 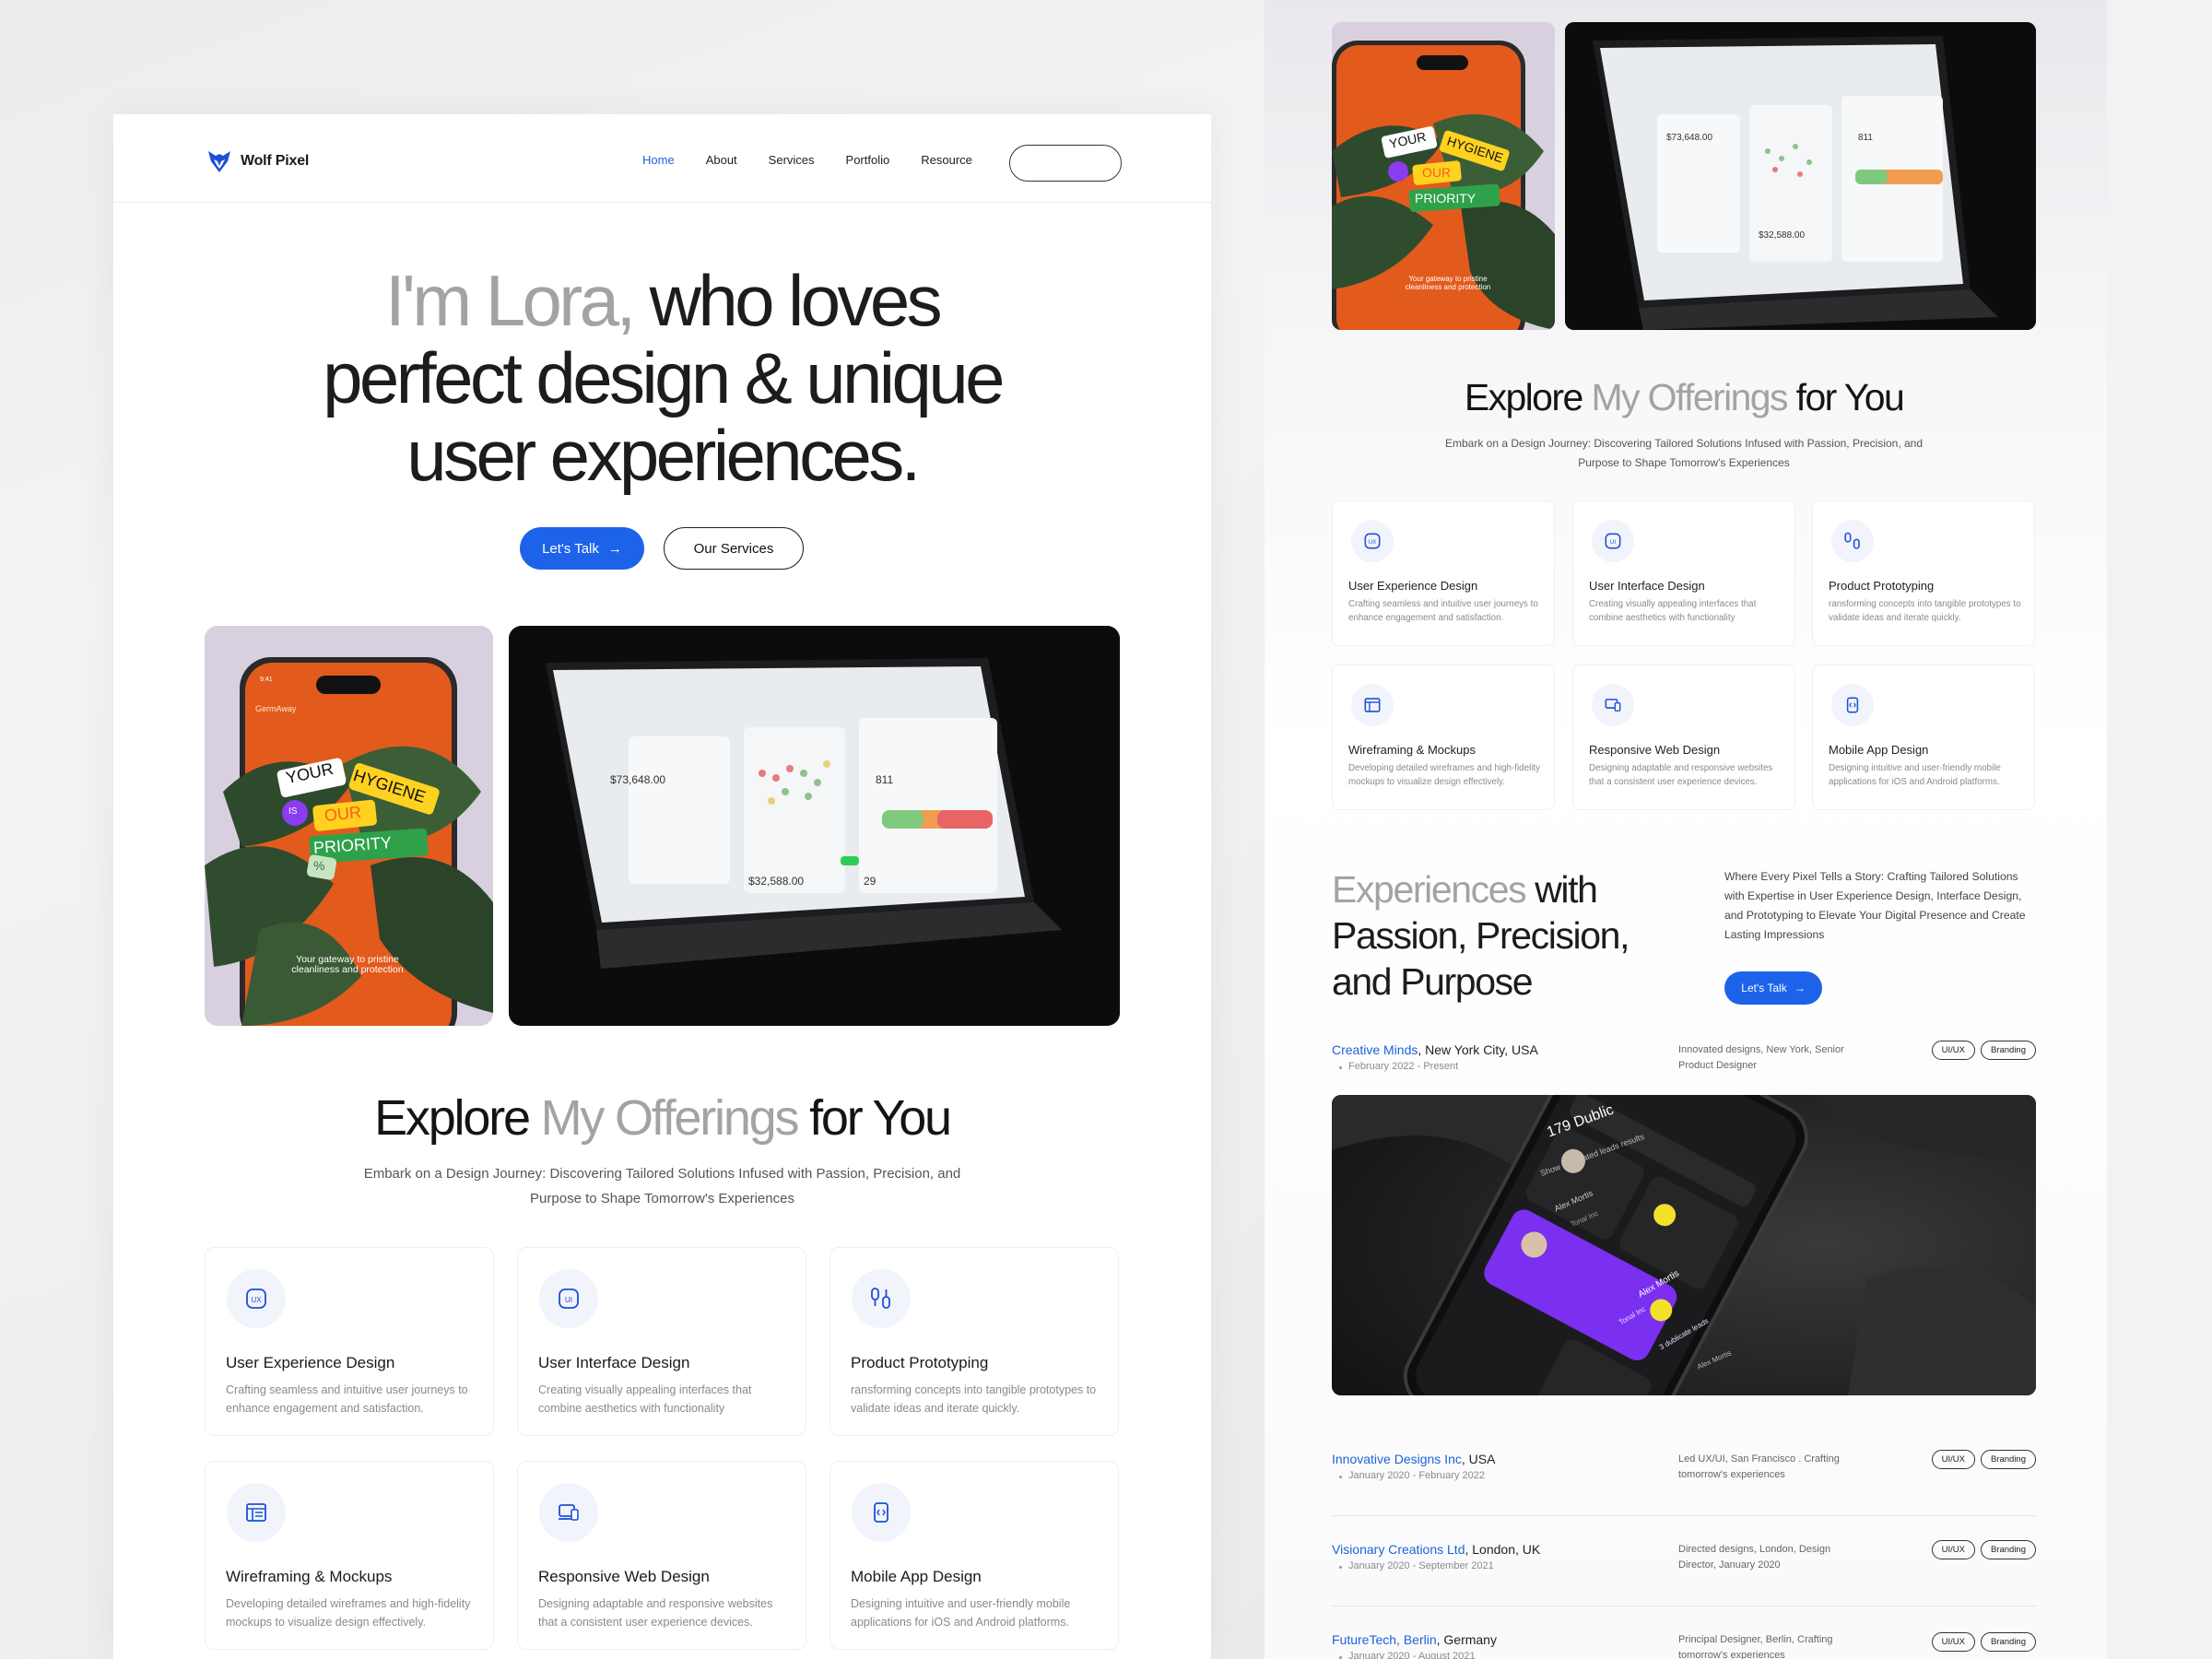 What do you see at coordinates (638, 779) in the screenshot?
I see `laptop-value-1: $73,648.00` at bounding box center [638, 779].